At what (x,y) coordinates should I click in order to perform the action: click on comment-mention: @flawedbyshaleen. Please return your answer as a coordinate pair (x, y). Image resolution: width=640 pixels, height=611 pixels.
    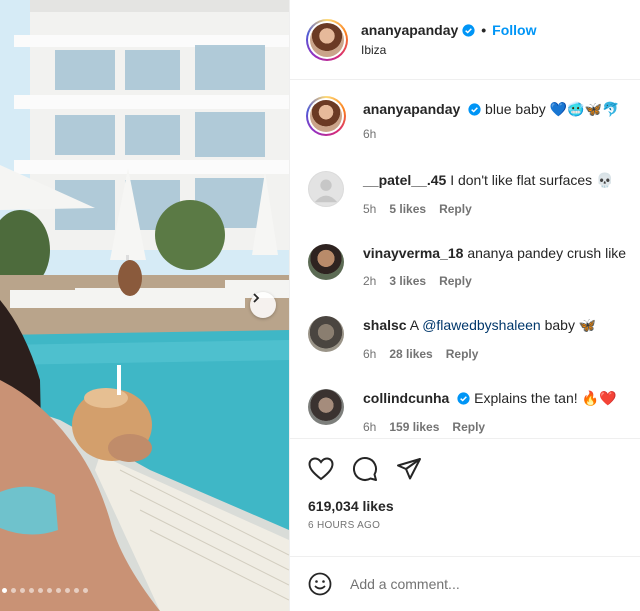
    Looking at the image, I should click on (481, 325).